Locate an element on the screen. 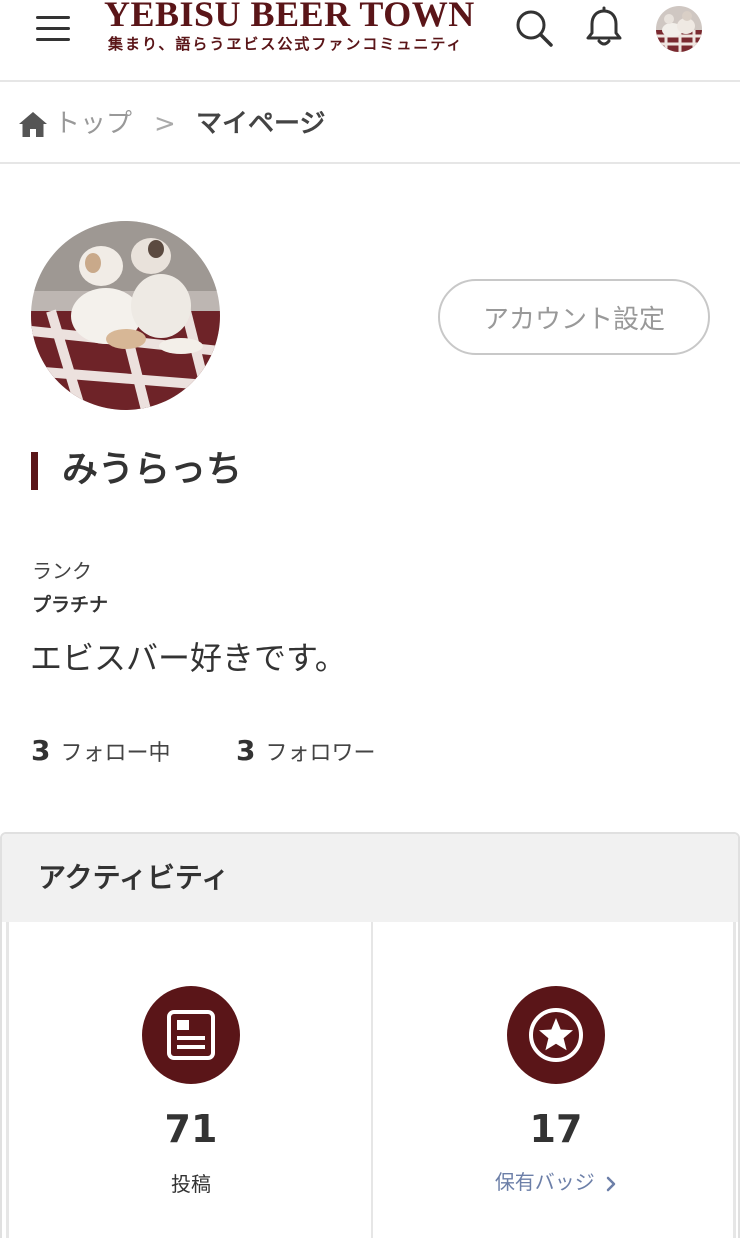 The image size is (740, 1238). badges-label: 保有バッジ is located at coordinates (544, 1182).